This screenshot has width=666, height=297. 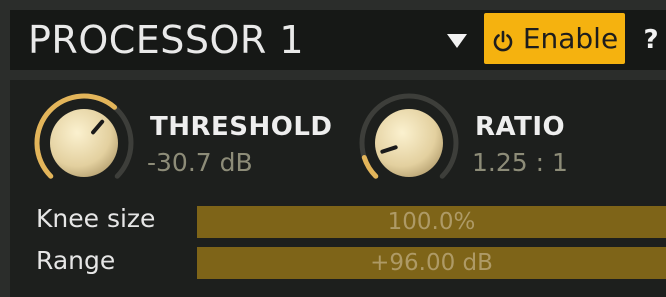 I want to click on processor-title: PROCESSOR 1, so click(x=166, y=40).